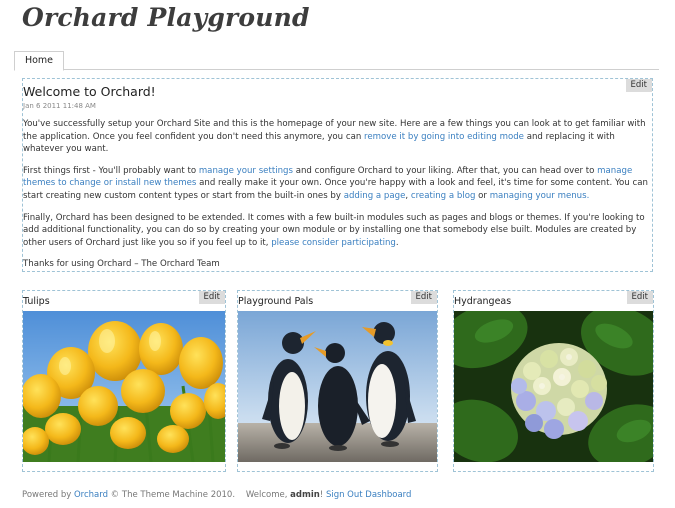 This screenshot has height=508, width=675. I want to click on post-date: Jan 6 2011 11:48 AM, so click(59, 106).